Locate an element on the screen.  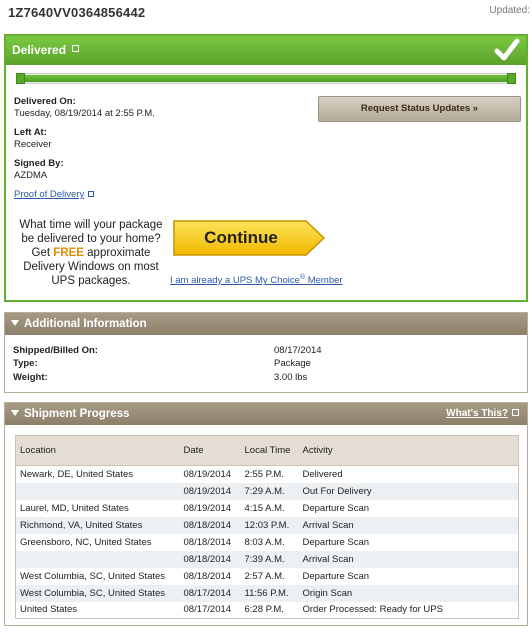
type-value: Package is located at coordinates (292, 363).